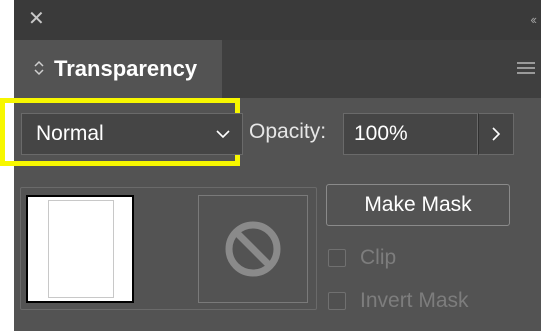 Image resolution: width=541 pixels, height=331 pixels. What do you see at coordinates (378, 257) in the screenshot?
I see `clip-label: Clip` at bounding box center [378, 257].